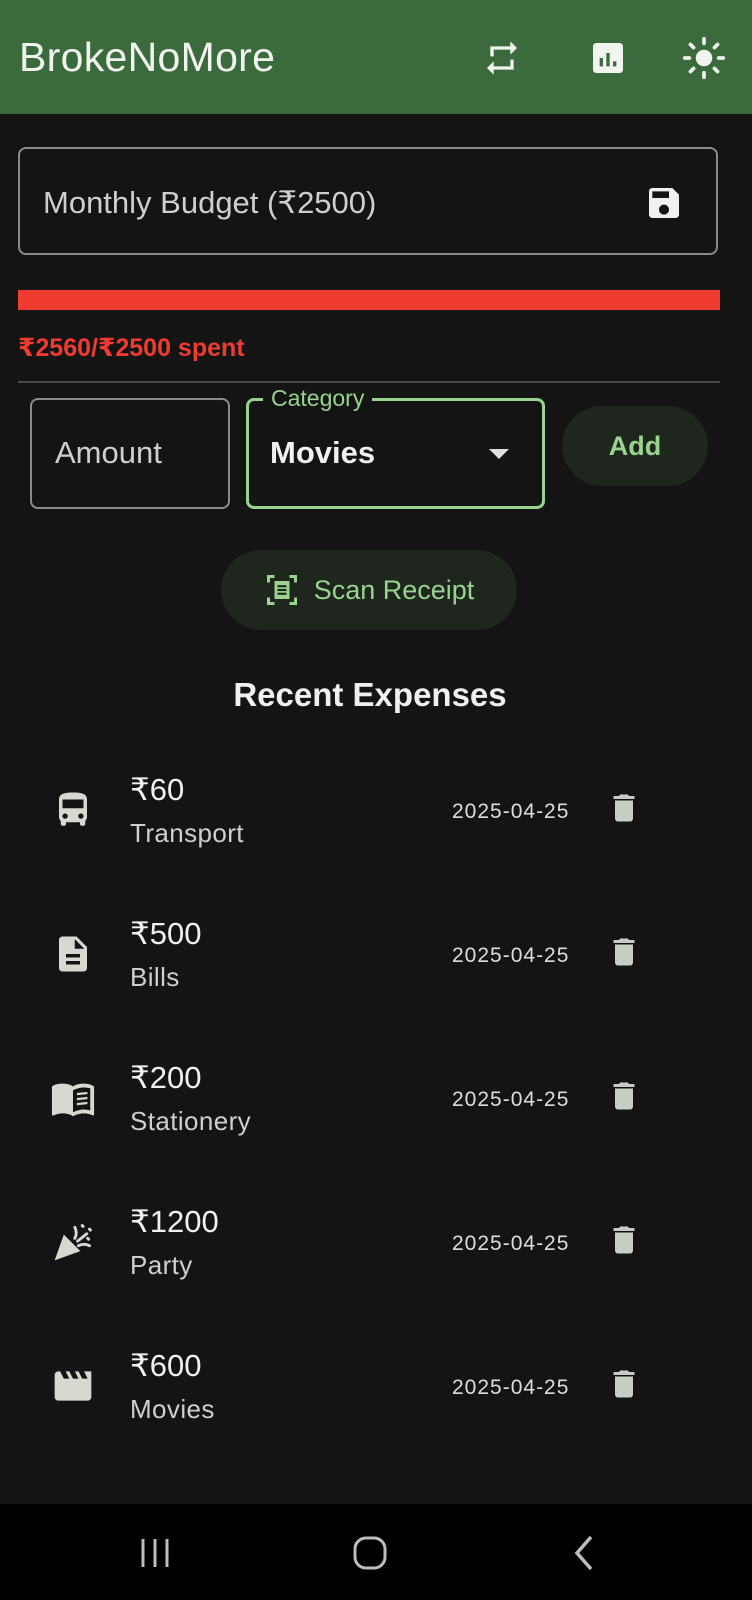 This screenshot has height=1600, width=752. What do you see at coordinates (376, 1388) in the screenshot?
I see `expense-item: ₹600 Movies 2025-04-25` at bounding box center [376, 1388].